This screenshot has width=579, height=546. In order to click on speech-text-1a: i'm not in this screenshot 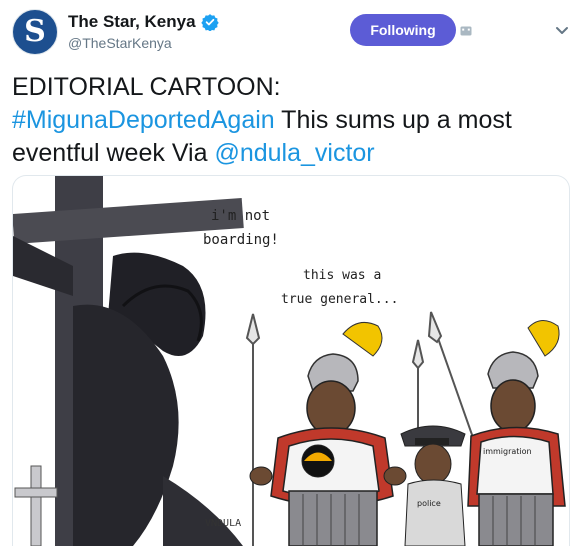, I will do `click(240, 216)`.